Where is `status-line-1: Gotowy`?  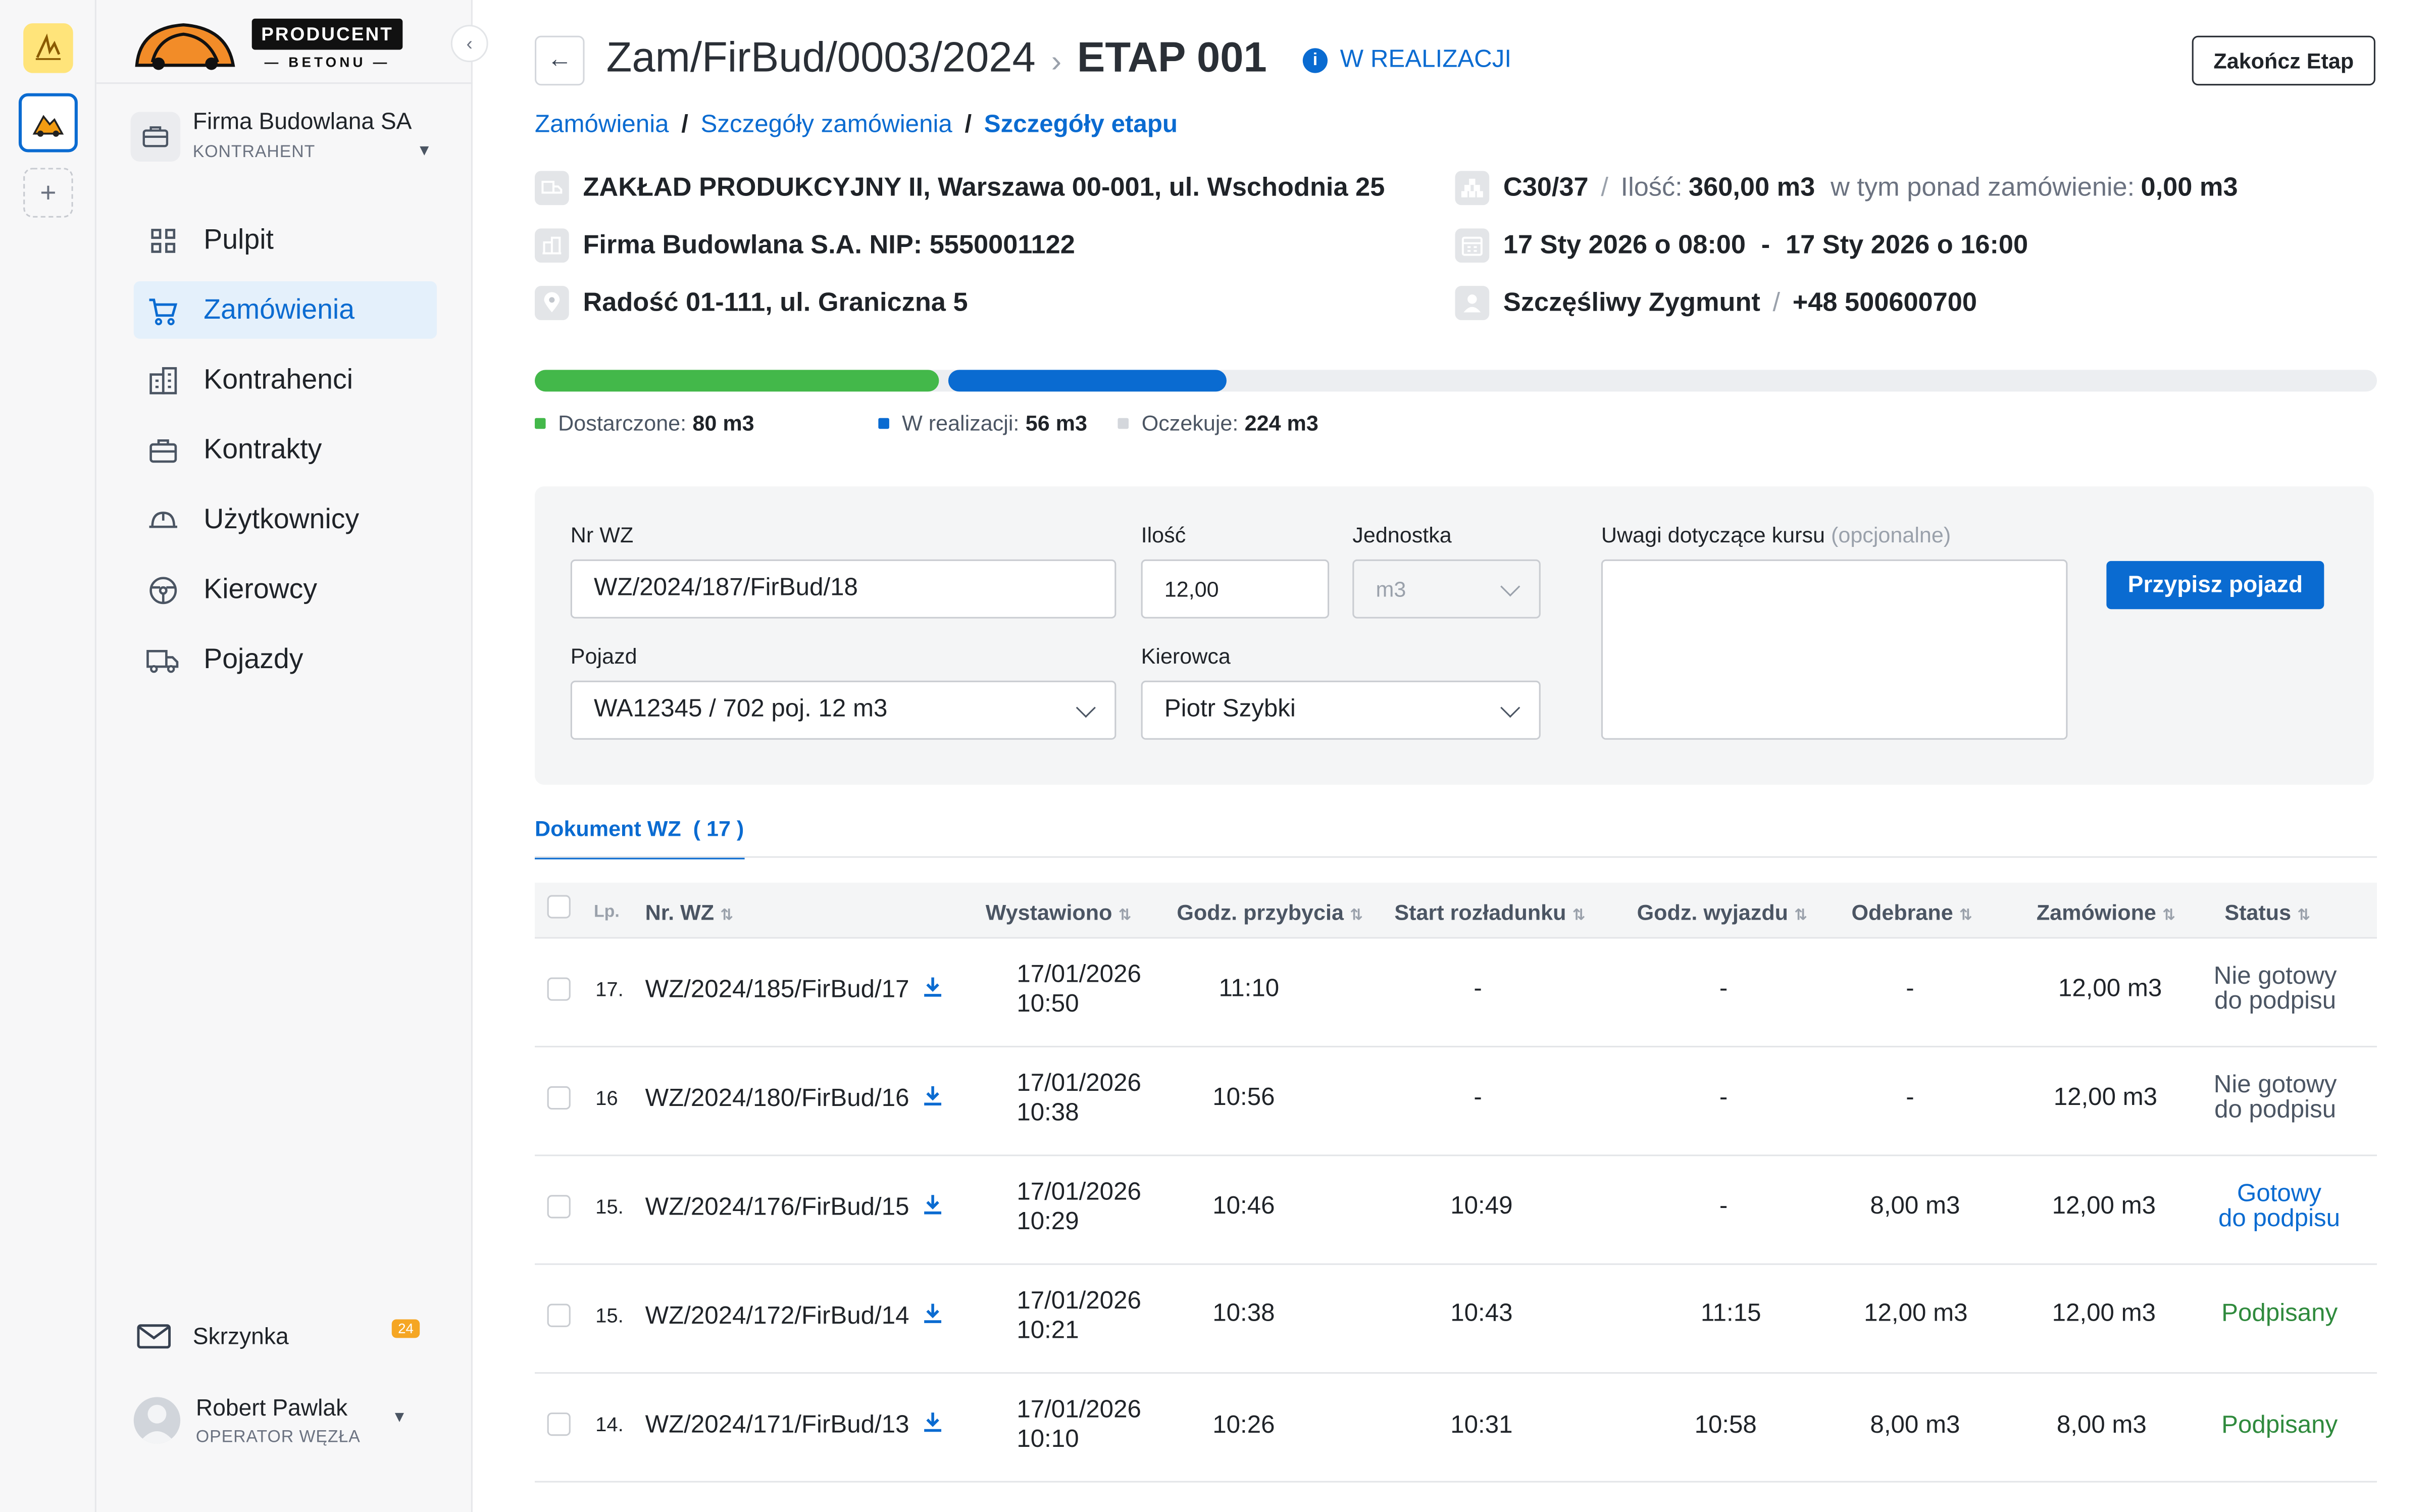
status-line-1: Gotowy is located at coordinates (2279, 1194).